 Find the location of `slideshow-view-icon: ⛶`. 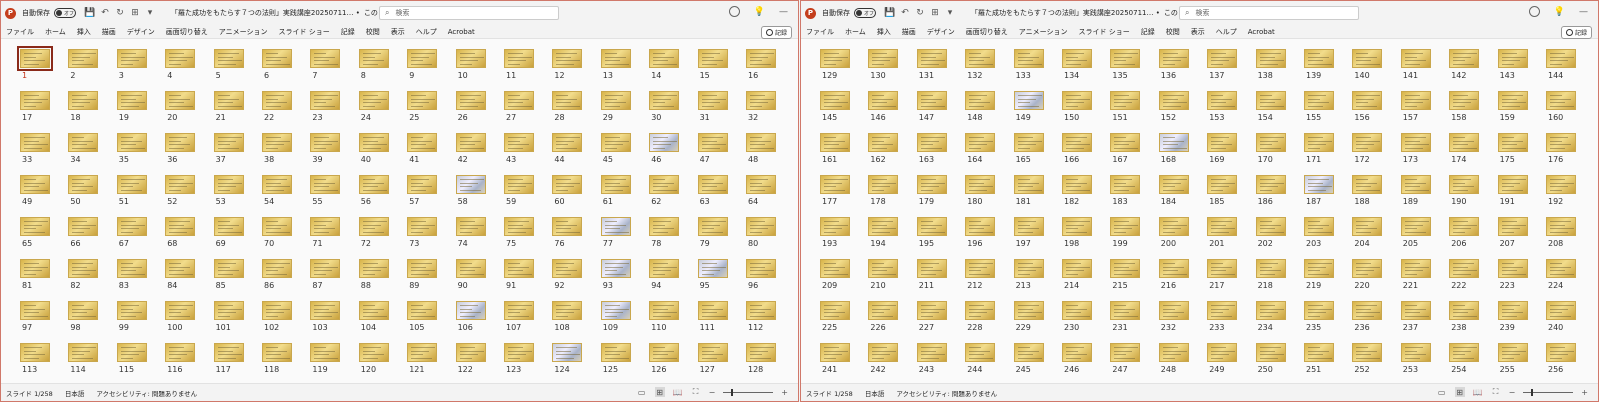

slideshow-view-icon: ⛶ is located at coordinates (1496, 392).